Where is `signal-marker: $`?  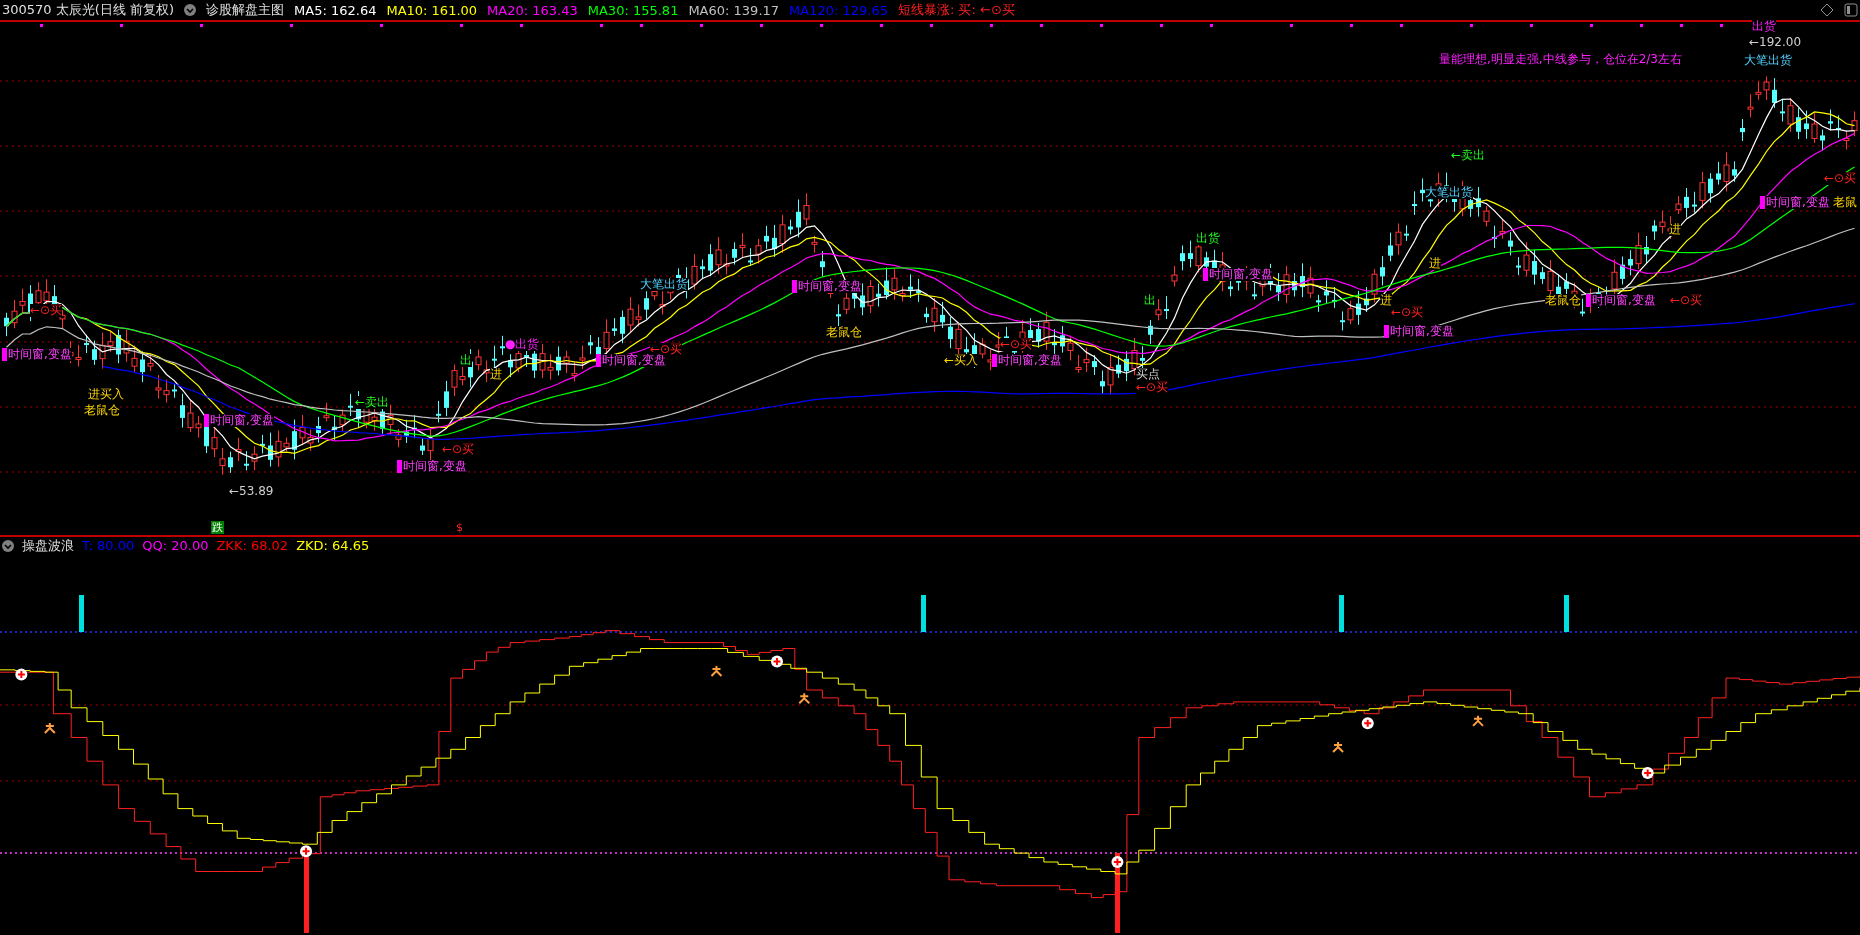 signal-marker: $ is located at coordinates (459, 527).